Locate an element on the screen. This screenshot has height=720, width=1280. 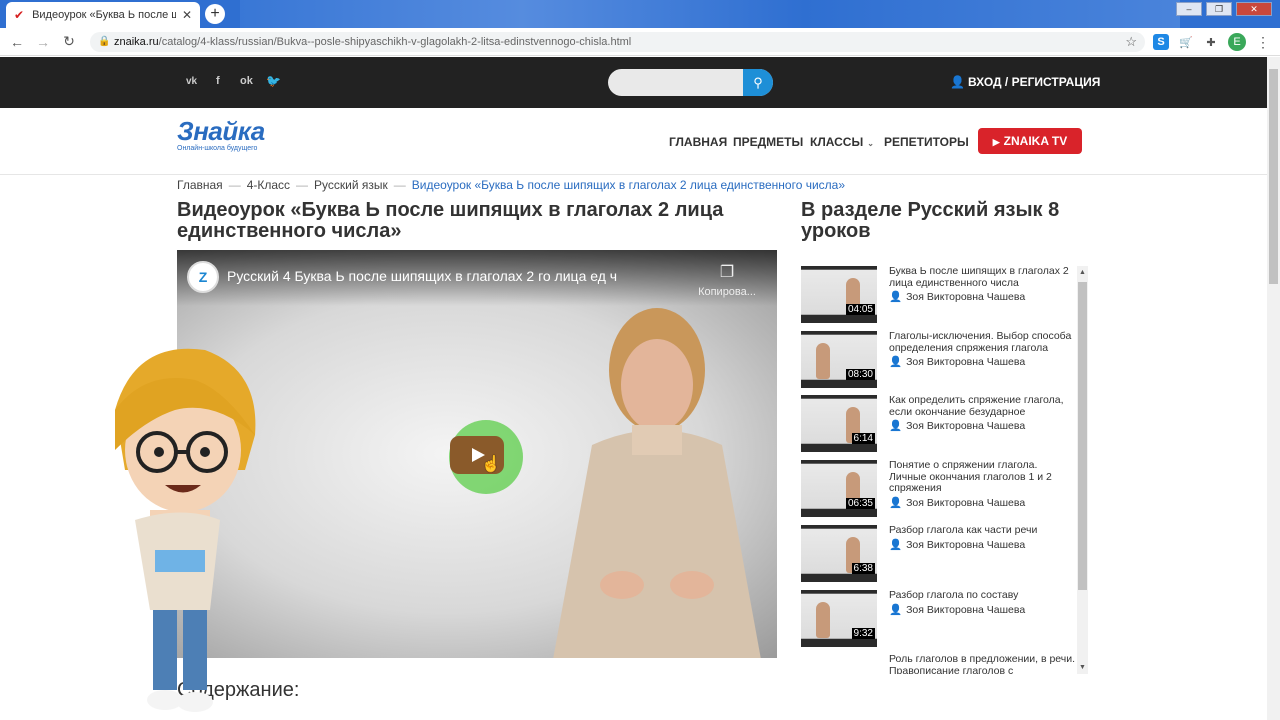
site-top-bar: vk f ok 🐦 ⚲ 👤 ВХОД / РЕГИСТРАЦИЯ is located at coordinates (633, 82).